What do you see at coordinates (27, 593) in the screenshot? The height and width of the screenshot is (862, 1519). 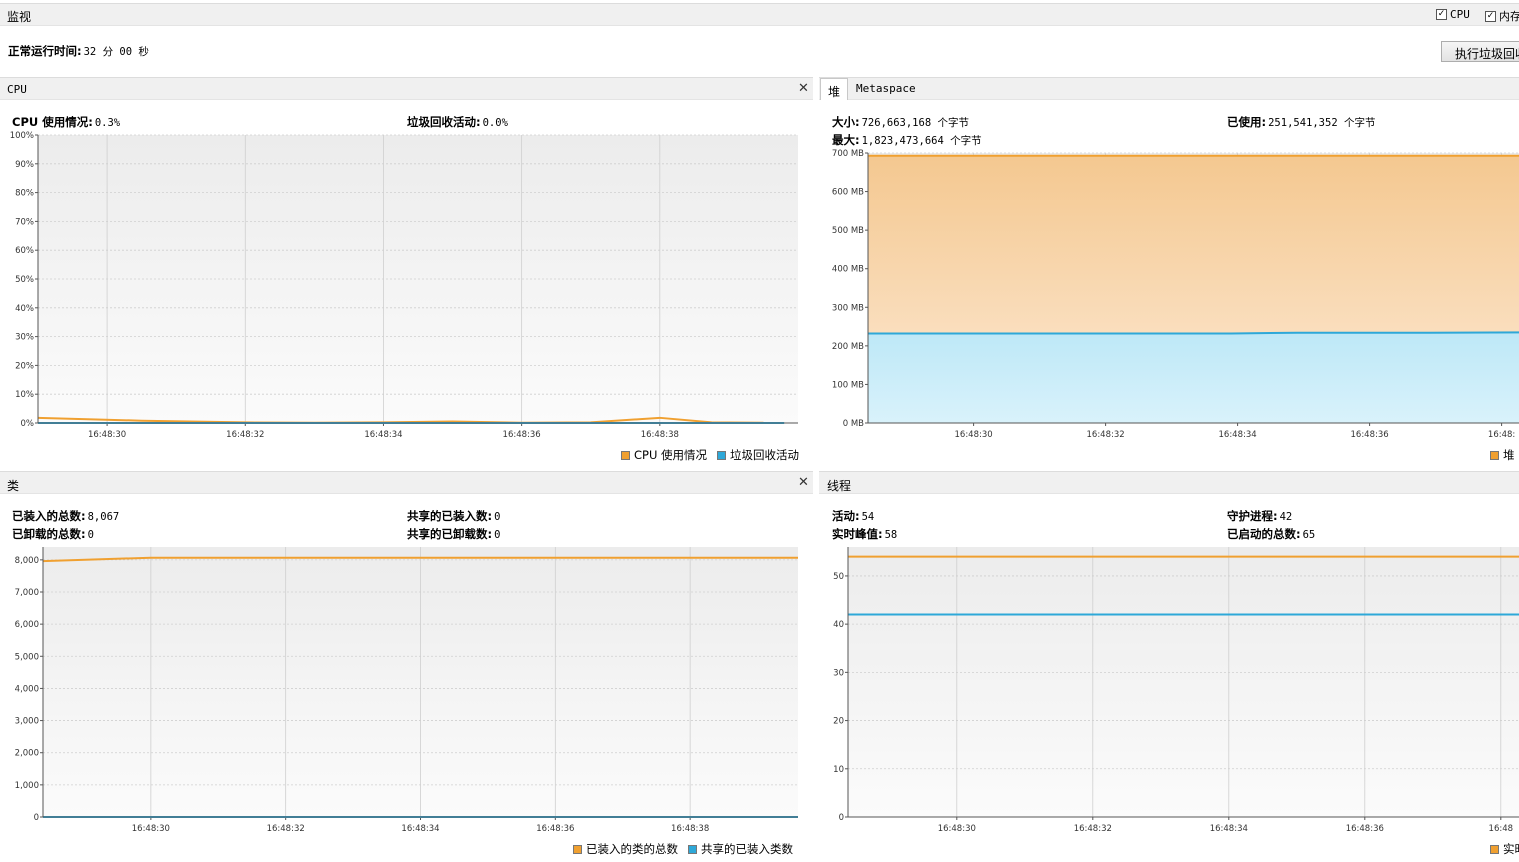 I see `y-tick-label: 7,000` at bounding box center [27, 593].